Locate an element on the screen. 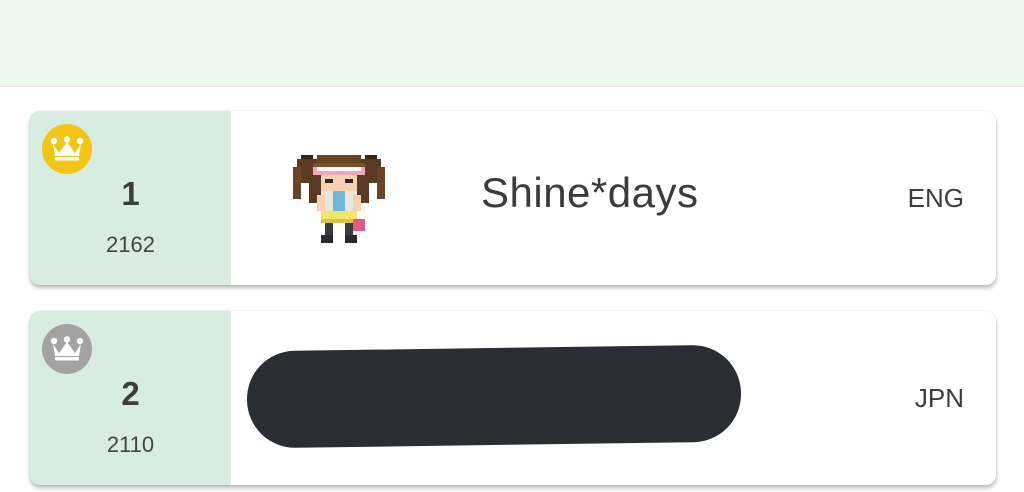 This screenshot has height=492, width=1024. rank-number: 1 is located at coordinates (130, 193).